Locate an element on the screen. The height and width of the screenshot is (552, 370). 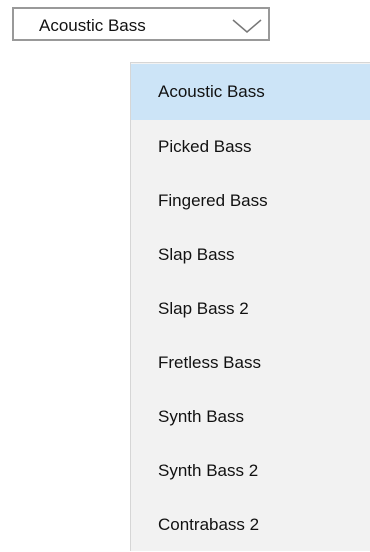
dropdown-option-picked-bass: Picked Bass is located at coordinates (250, 147).